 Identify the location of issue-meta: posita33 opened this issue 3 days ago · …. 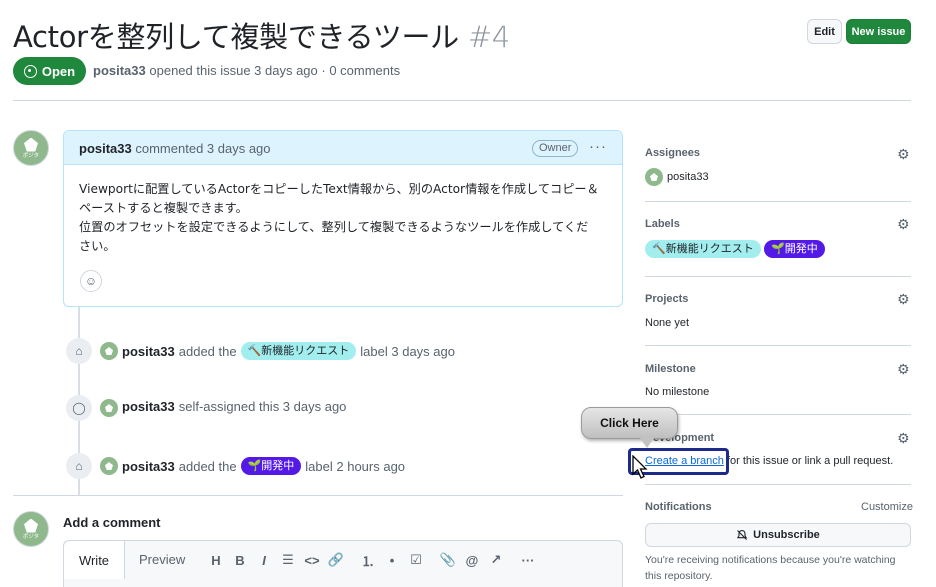
(246, 70).